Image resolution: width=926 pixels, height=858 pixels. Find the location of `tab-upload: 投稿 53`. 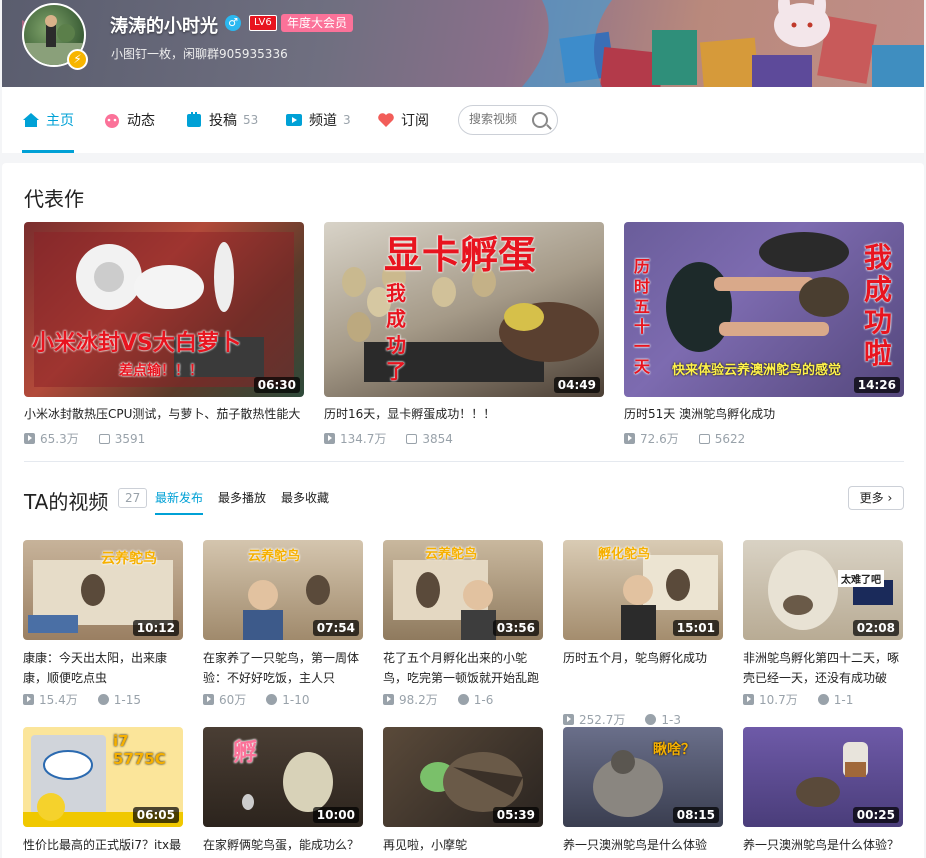

tab-upload: 投稿 53 is located at coordinates (221, 120).